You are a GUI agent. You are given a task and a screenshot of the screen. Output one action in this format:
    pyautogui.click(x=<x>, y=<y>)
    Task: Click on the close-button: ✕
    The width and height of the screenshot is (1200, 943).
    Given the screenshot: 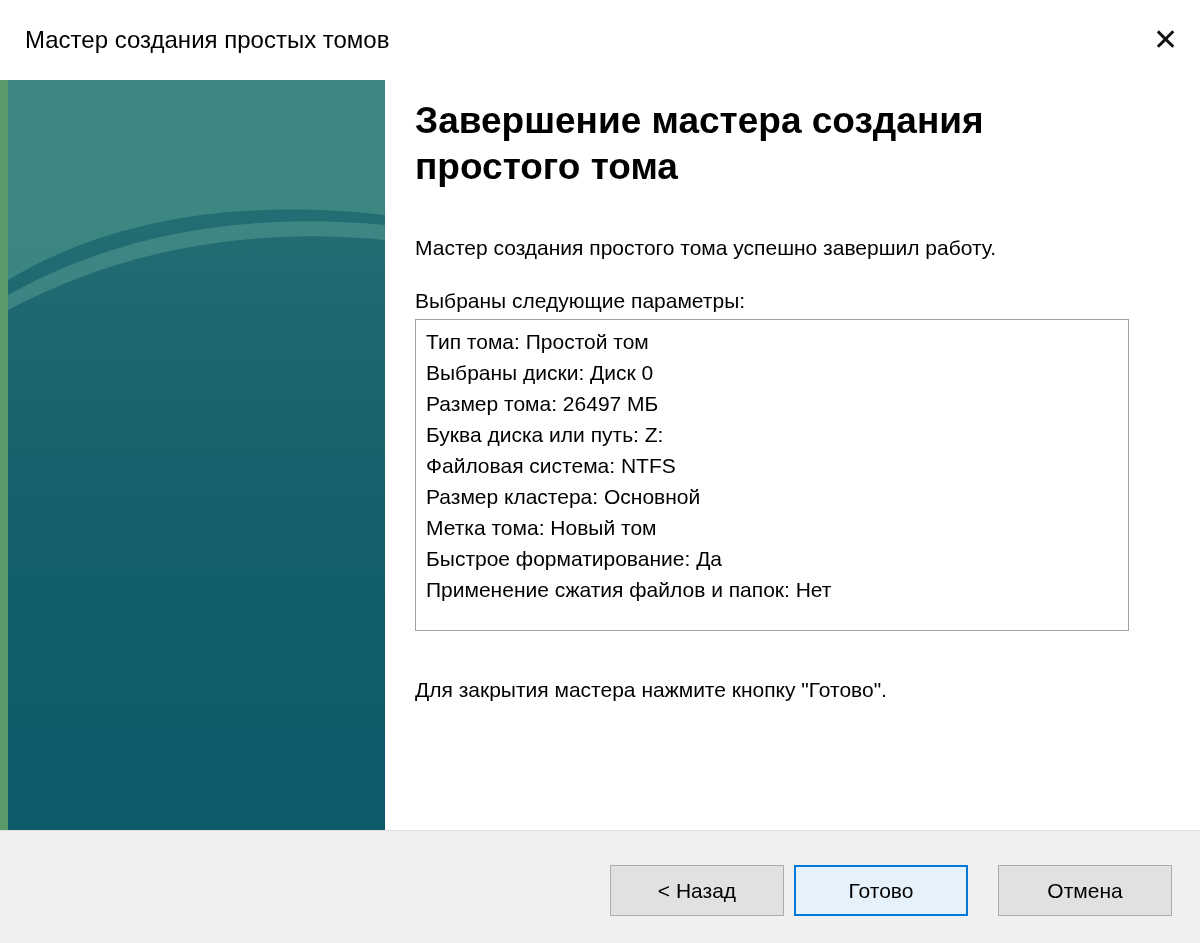 What is the action you would take?
    pyautogui.click(x=1165, y=40)
    